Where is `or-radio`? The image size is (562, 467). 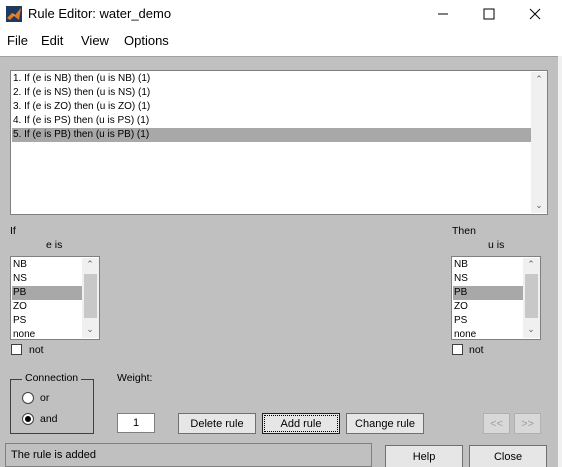 or-radio is located at coordinates (28, 398).